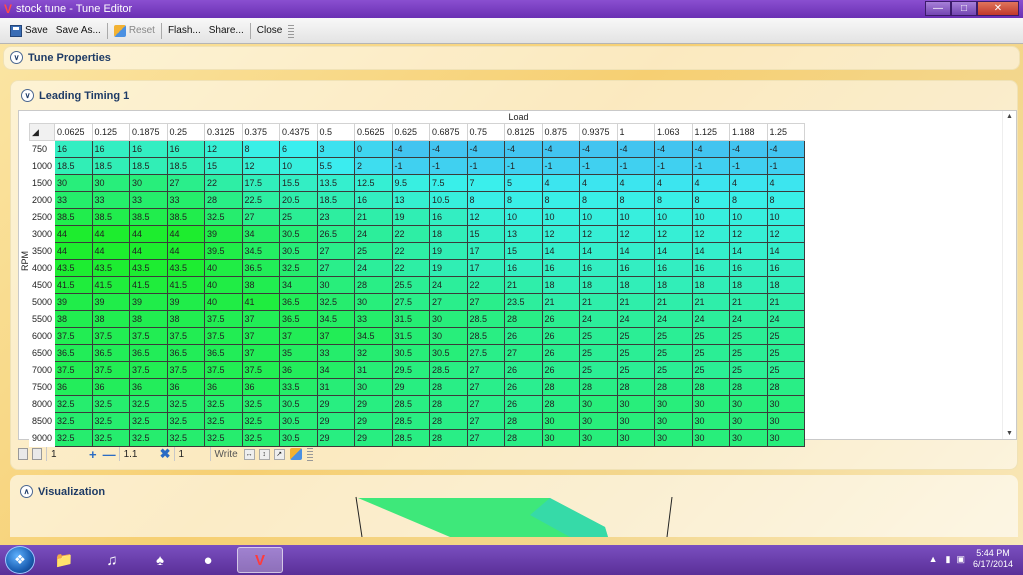 Image resolution: width=1023 pixels, height=575 pixels. Describe the element at coordinates (748, 285) in the screenshot. I see `table-cell: 18` at that location.